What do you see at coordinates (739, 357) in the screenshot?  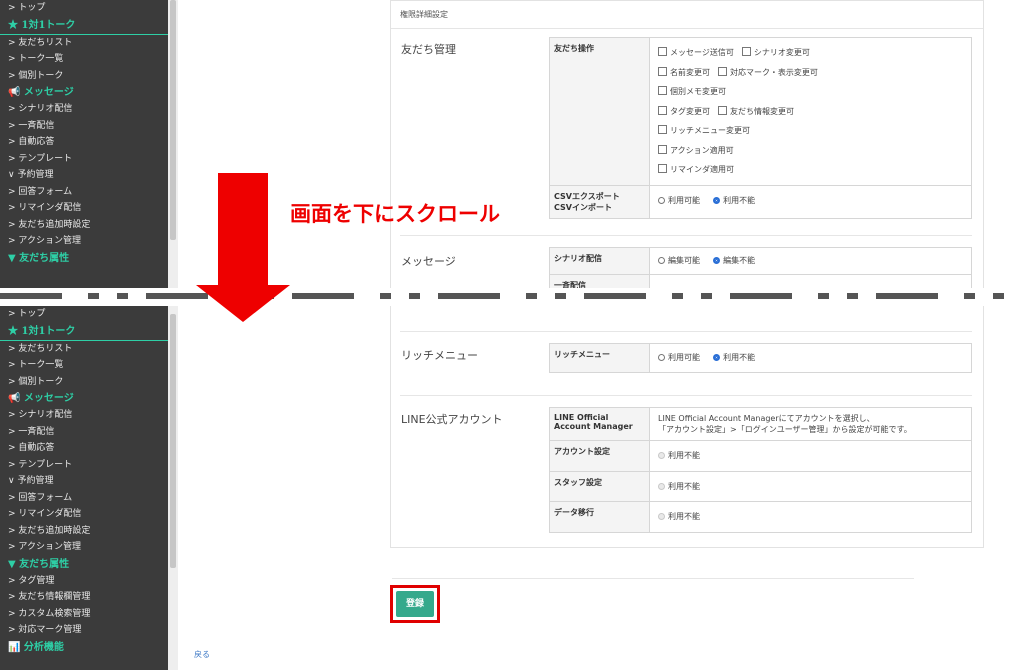 I see `richmenu-disabled-label: 利用不能` at bounding box center [739, 357].